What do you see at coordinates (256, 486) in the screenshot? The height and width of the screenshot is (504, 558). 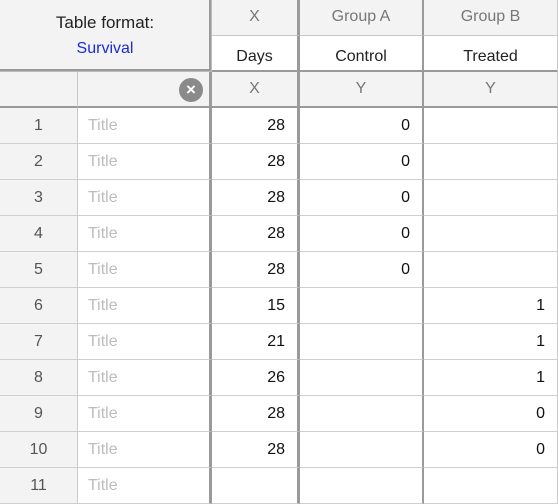 I see `cell-x-days` at bounding box center [256, 486].